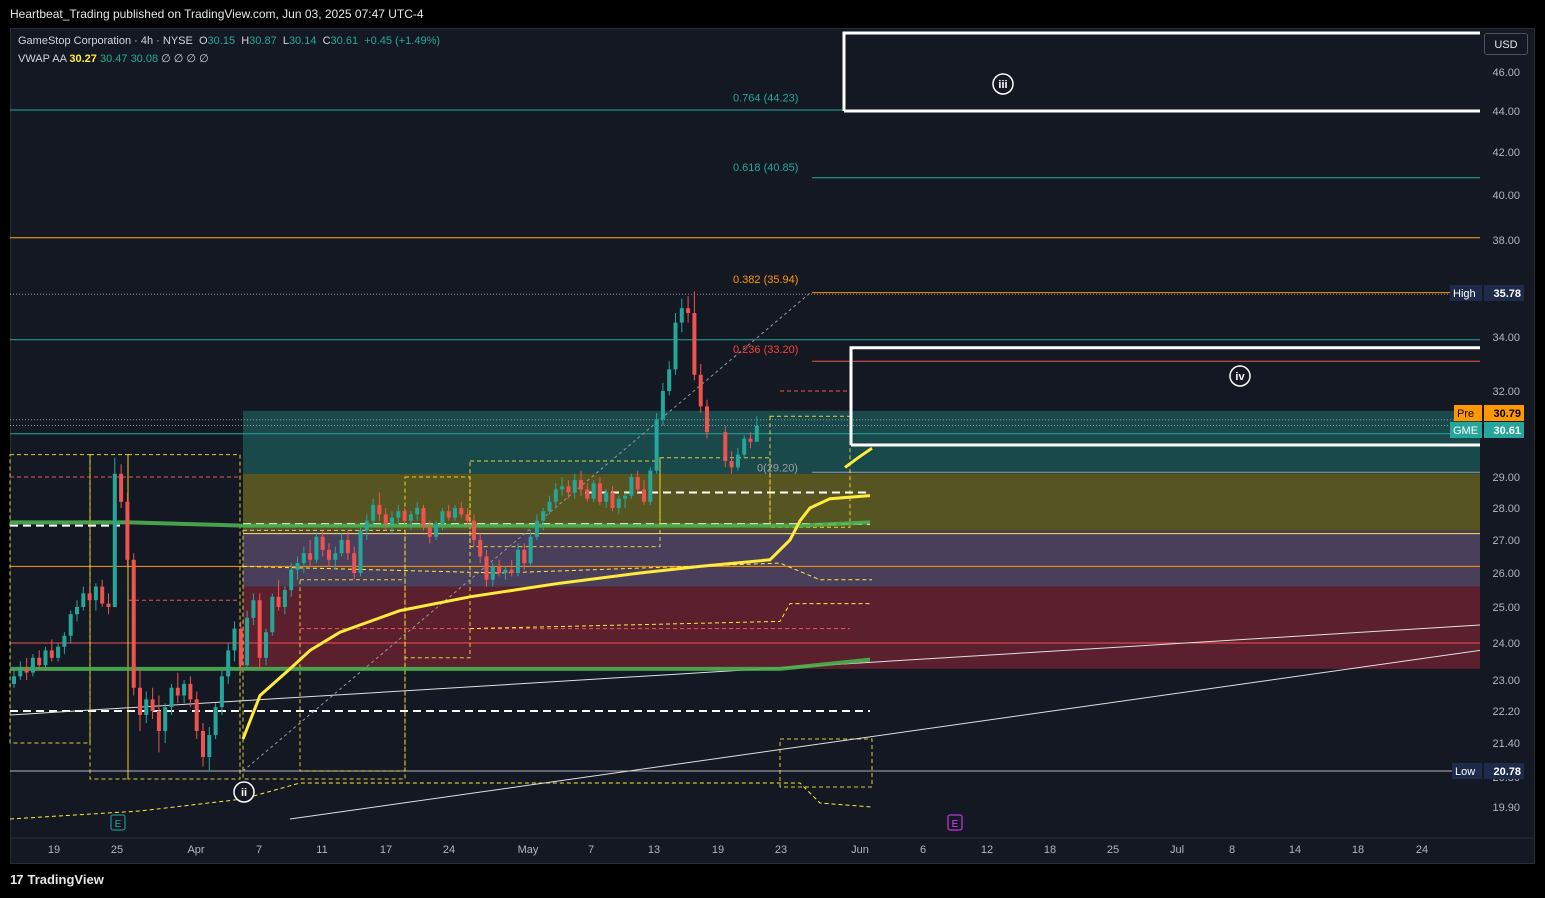 The height and width of the screenshot is (898, 1545). What do you see at coordinates (1465, 772) in the screenshot?
I see `price-tag-name: Low` at bounding box center [1465, 772].